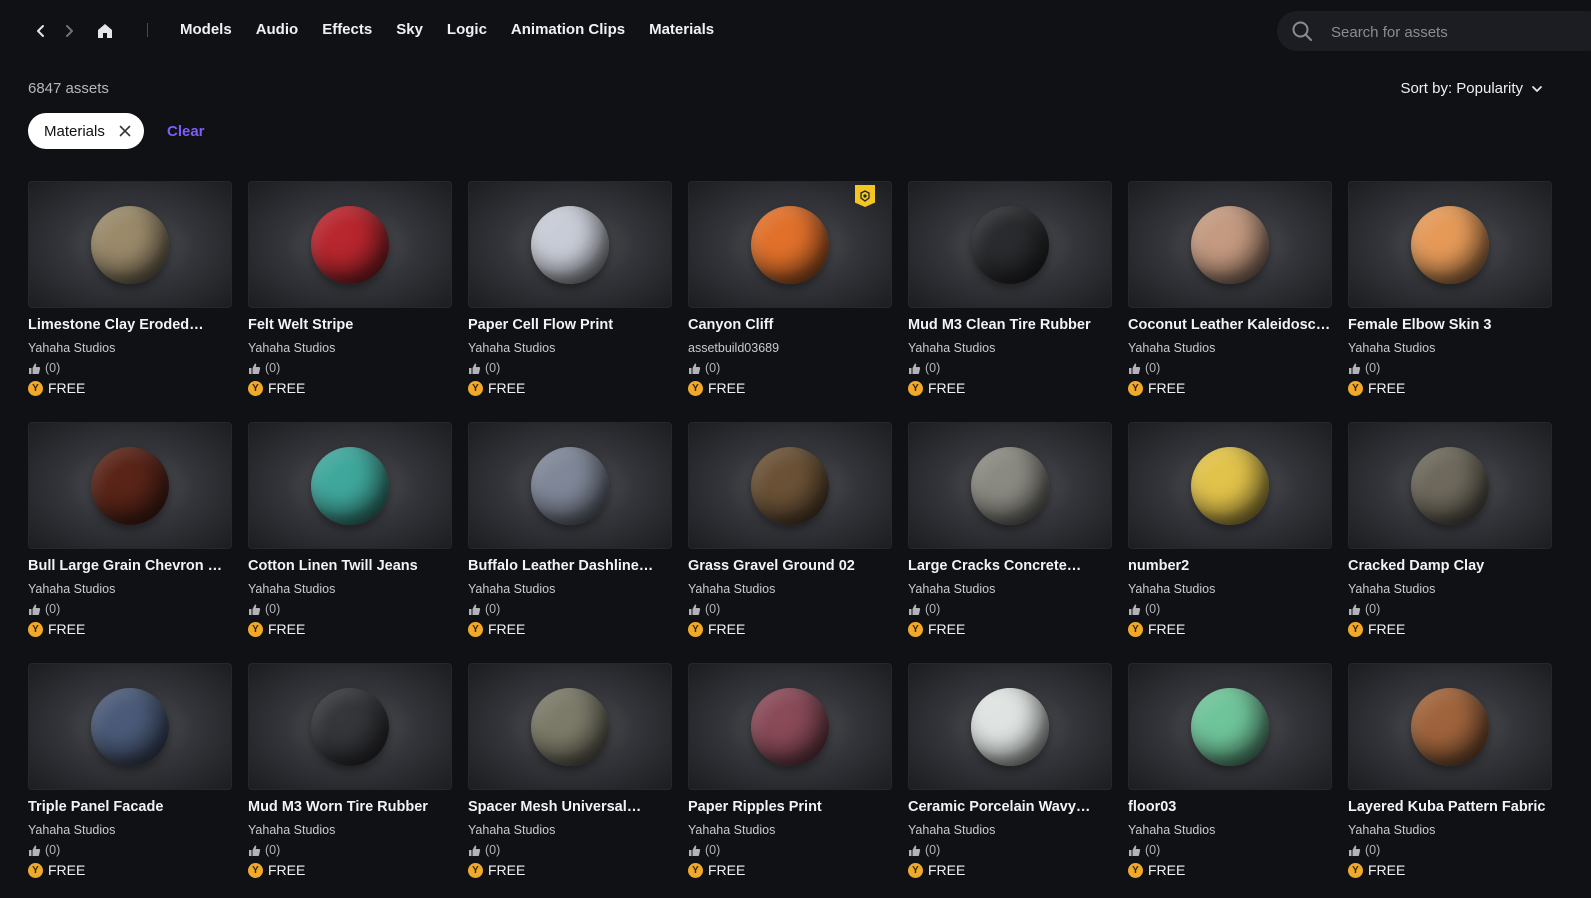 The height and width of the screenshot is (898, 1591). I want to click on asset-name: Canyon Cliff, so click(790, 325).